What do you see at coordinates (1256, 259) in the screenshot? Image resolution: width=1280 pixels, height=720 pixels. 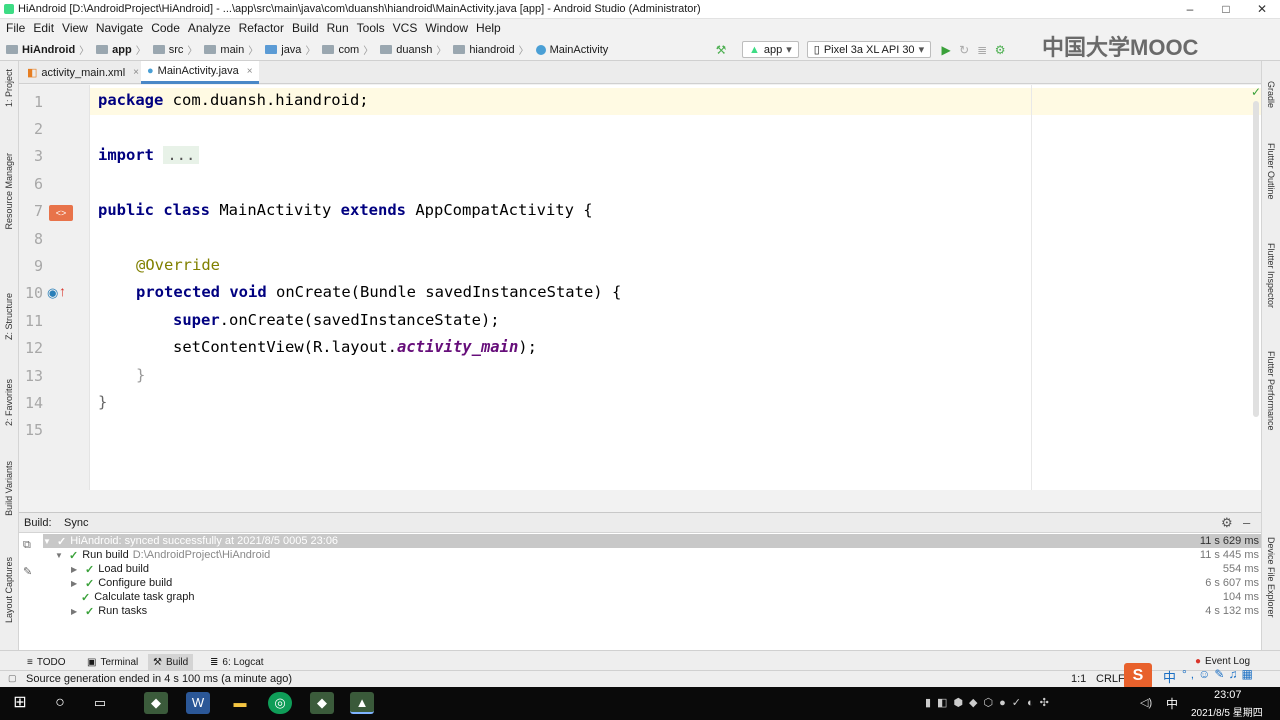 I see `editor-scrollbar` at bounding box center [1256, 259].